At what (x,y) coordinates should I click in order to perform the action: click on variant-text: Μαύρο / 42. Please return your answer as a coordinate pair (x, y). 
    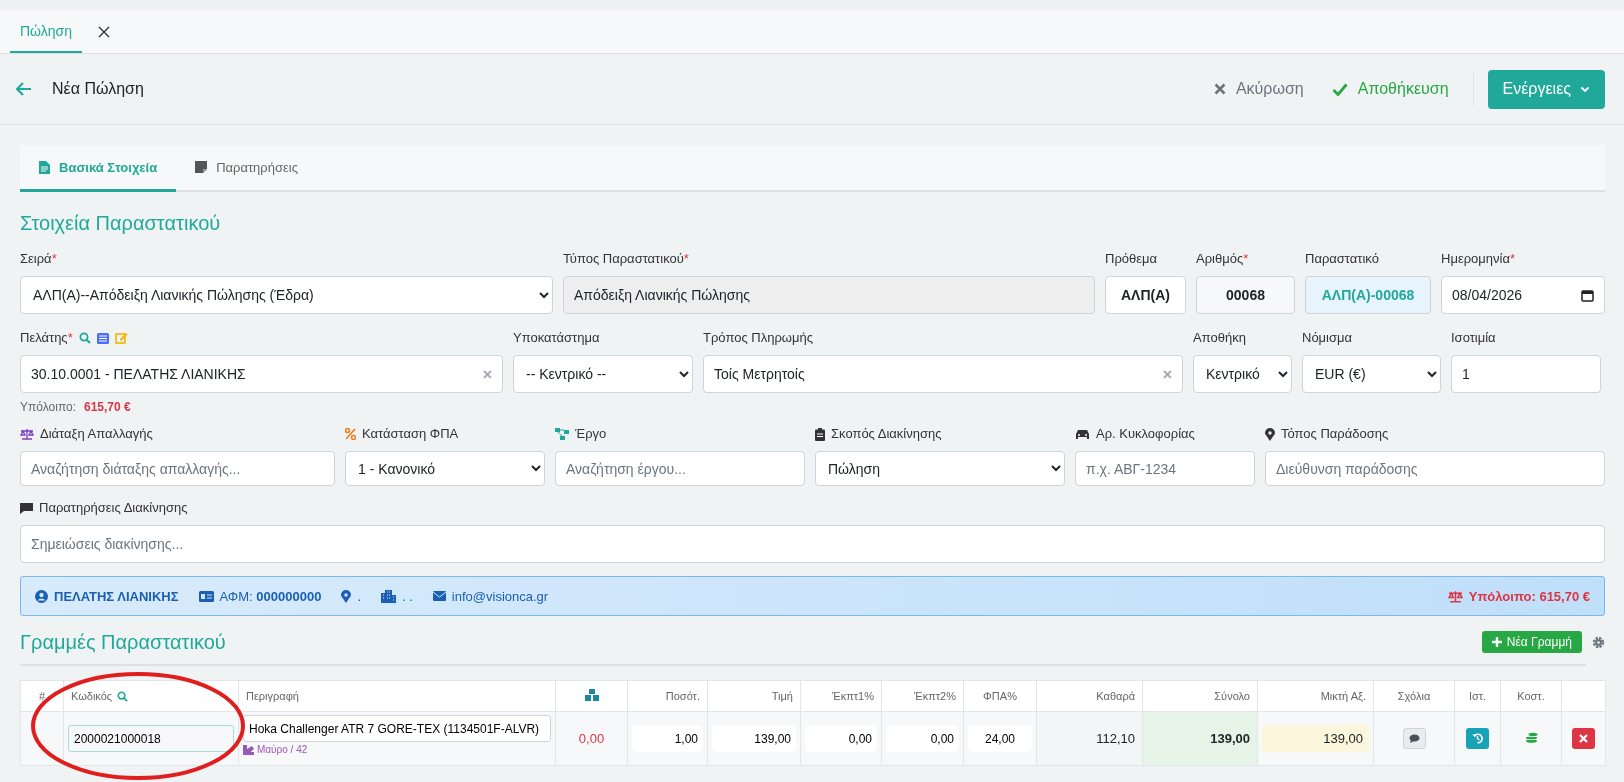
    Looking at the image, I should click on (282, 749).